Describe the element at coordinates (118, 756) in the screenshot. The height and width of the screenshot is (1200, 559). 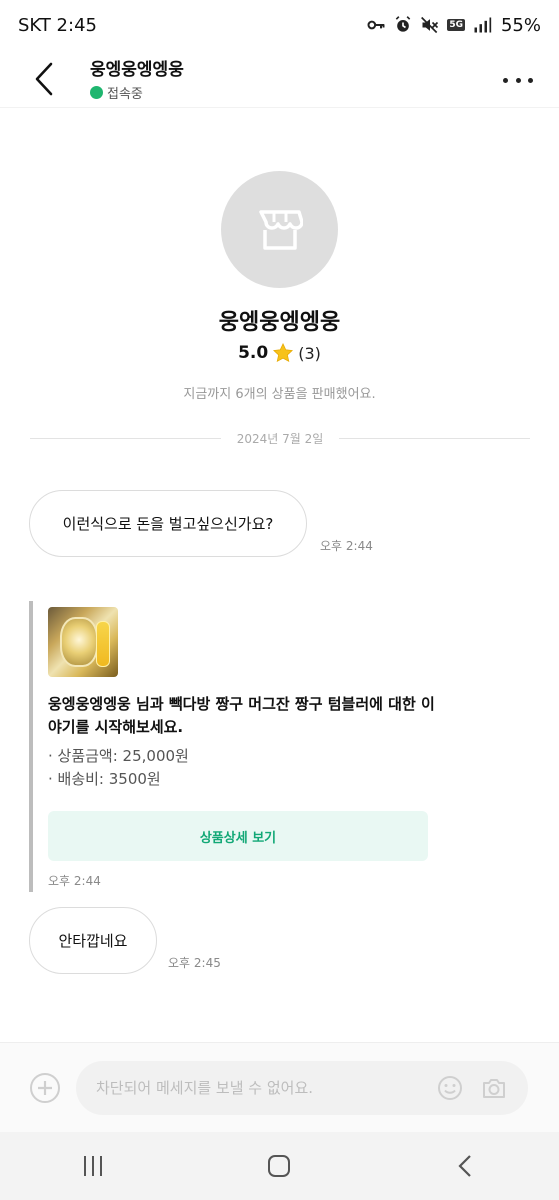
I see `product-price: · 상품금액: 25,000원` at that location.